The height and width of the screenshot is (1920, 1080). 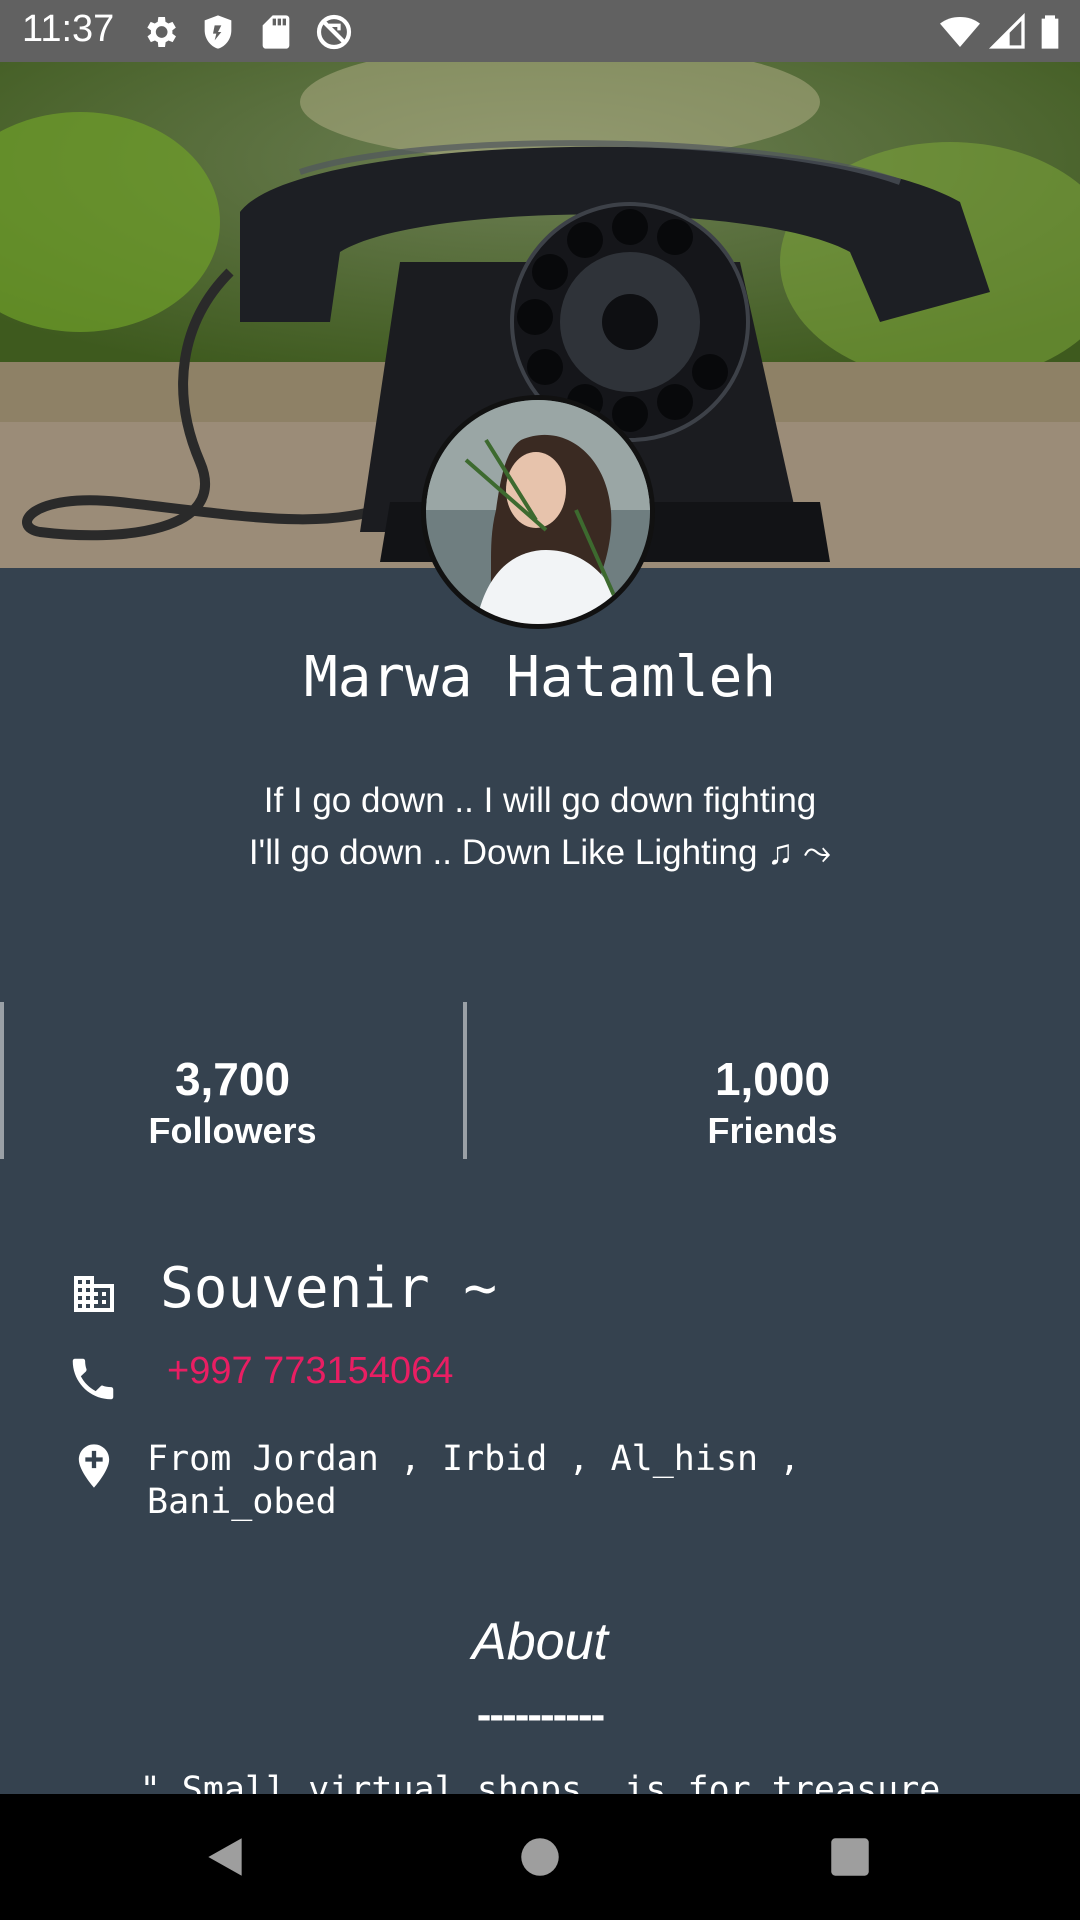 What do you see at coordinates (850, 1857) in the screenshot?
I see `recents-icon` at bounding box center [850, 1857].